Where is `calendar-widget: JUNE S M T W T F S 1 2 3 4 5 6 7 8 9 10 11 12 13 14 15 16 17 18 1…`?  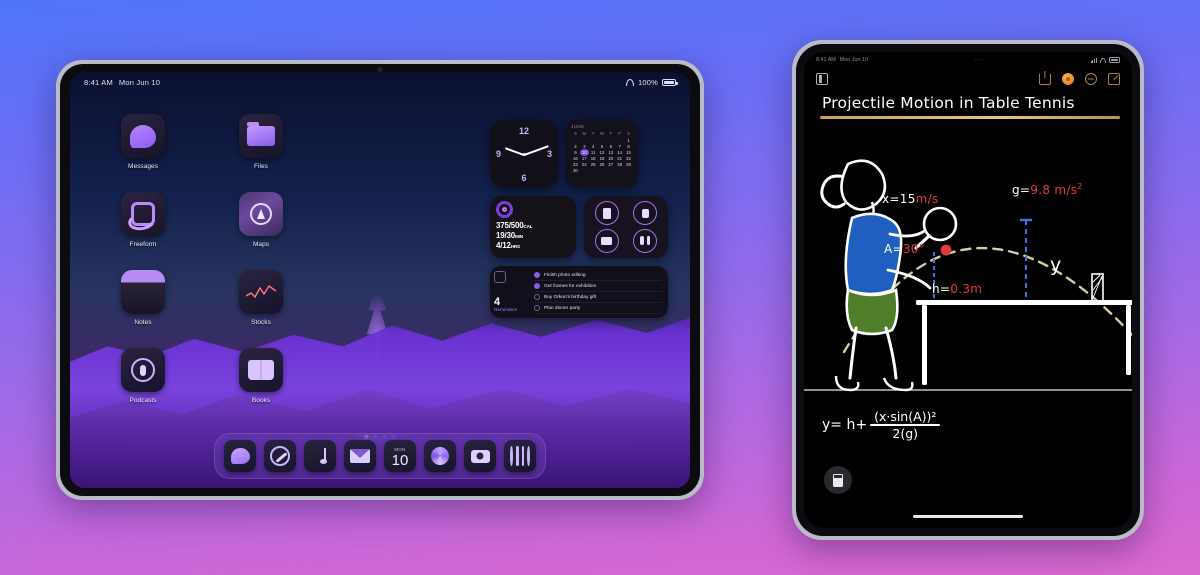
calendar-widget: JUNE S M T W T F S 1 2 3 4 5 6 7 8 9 10 11 12 13 14 15 16 17 18 1… is located at coordinates (602, 154).